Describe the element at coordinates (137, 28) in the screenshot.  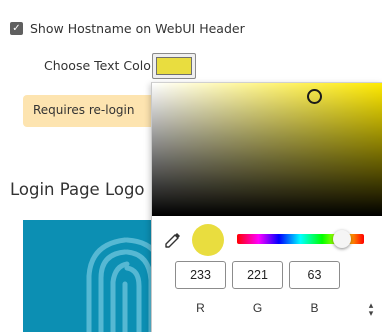
I see `show-hostname-label: Show Hostname on WebUI Header` at that location.